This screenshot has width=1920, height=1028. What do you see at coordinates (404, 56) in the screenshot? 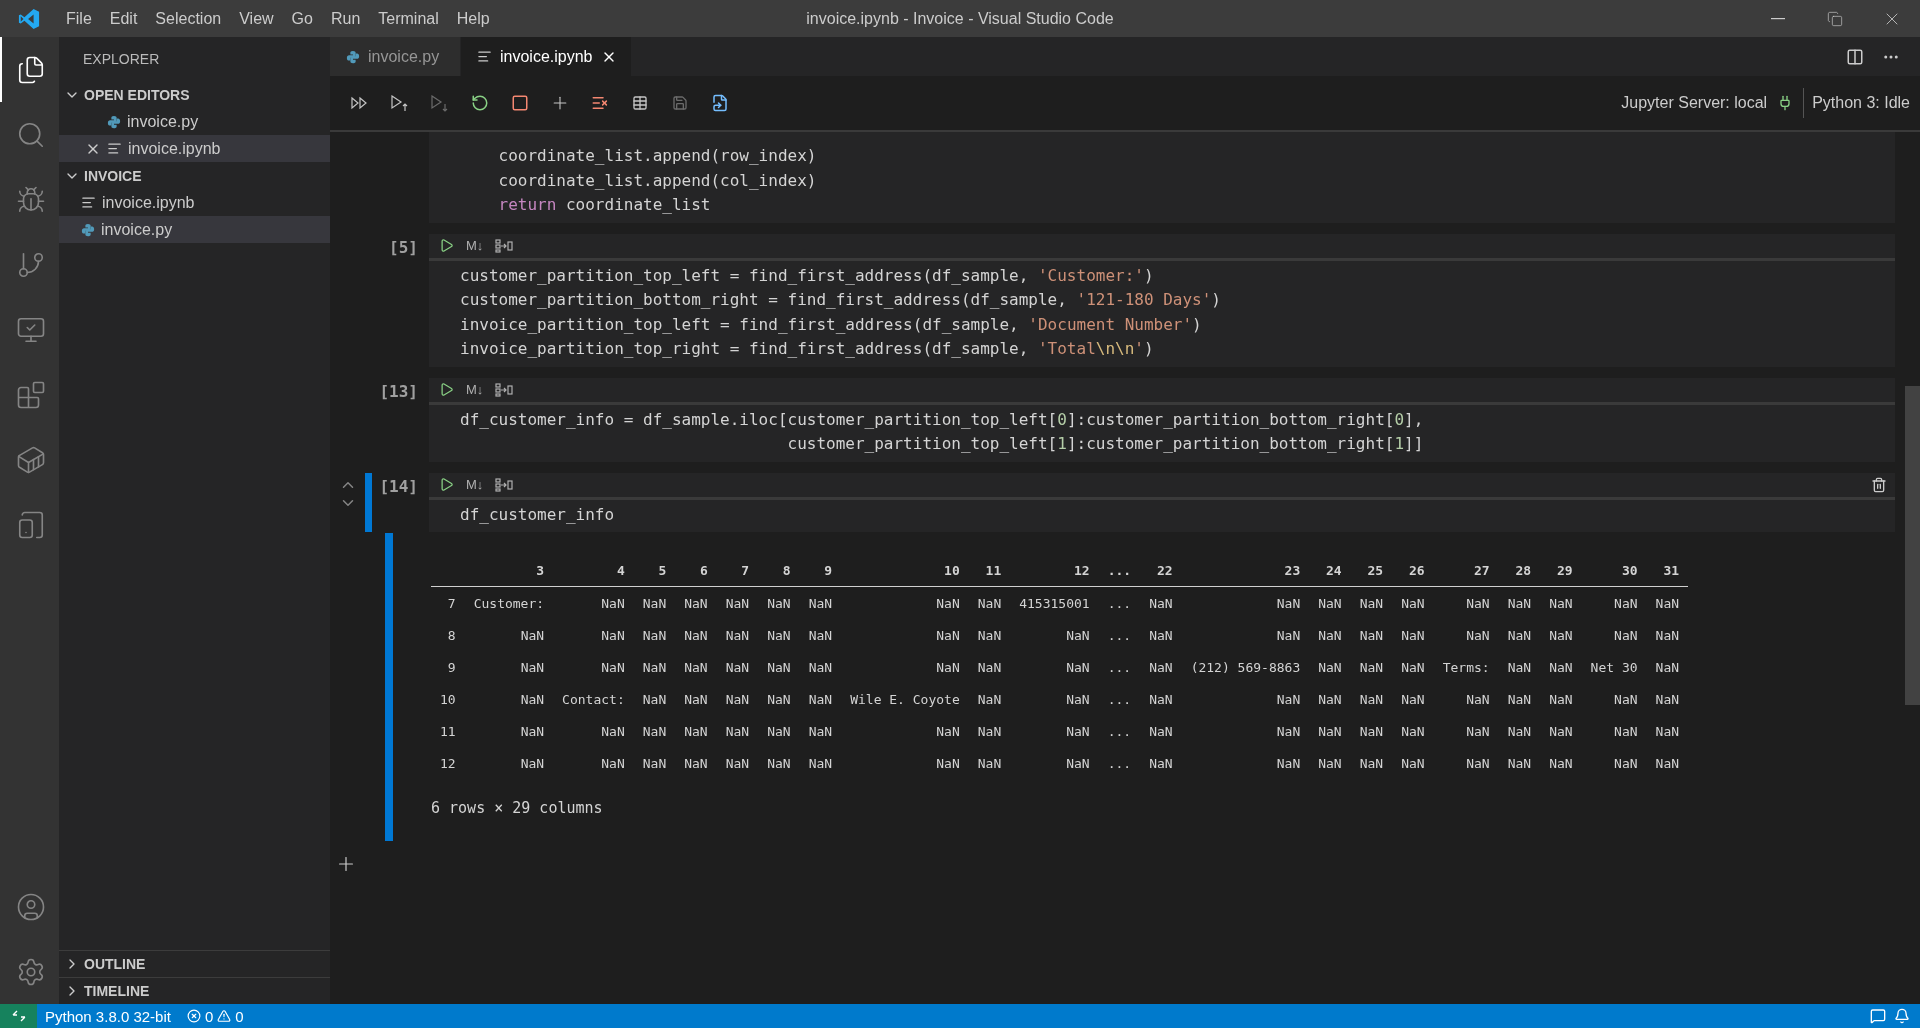
I see `tab-label: invoice.py` at bounding box center [404, 56].